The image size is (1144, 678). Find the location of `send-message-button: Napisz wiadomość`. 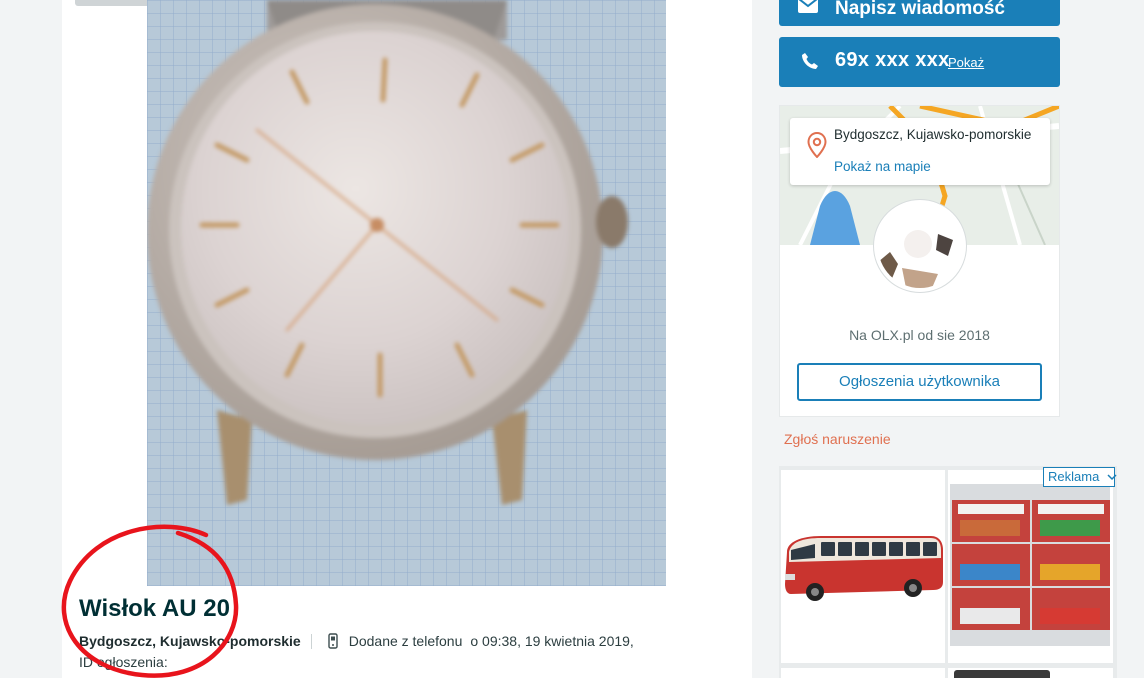

send-message-button: Napisz wiadomość is located at coordinates (919, 13).